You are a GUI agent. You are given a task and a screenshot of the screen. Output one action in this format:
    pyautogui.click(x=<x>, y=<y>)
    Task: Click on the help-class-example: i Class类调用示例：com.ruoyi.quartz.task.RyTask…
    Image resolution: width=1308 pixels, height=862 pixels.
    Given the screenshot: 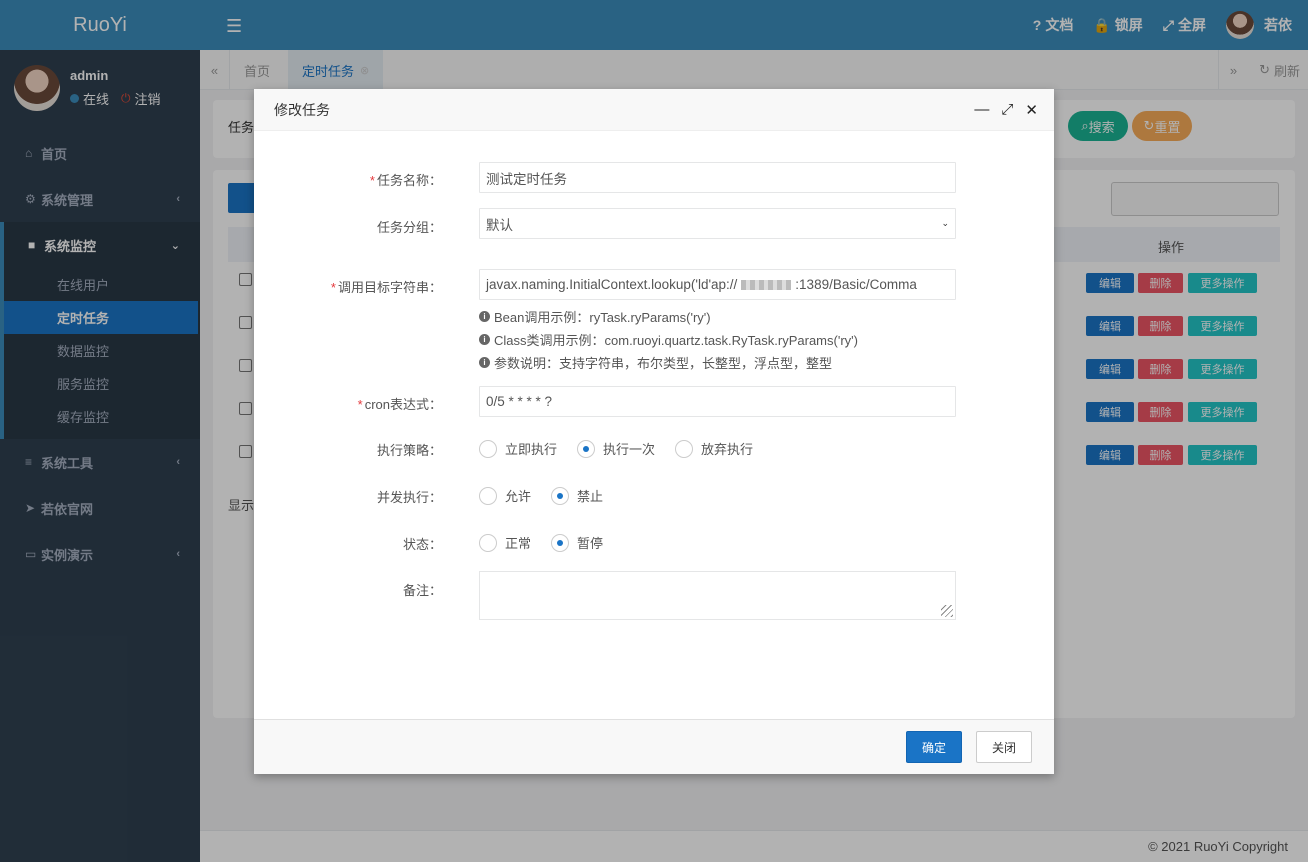 What is the action you would take?
    pyautogui.click(x=668, y=339)
    